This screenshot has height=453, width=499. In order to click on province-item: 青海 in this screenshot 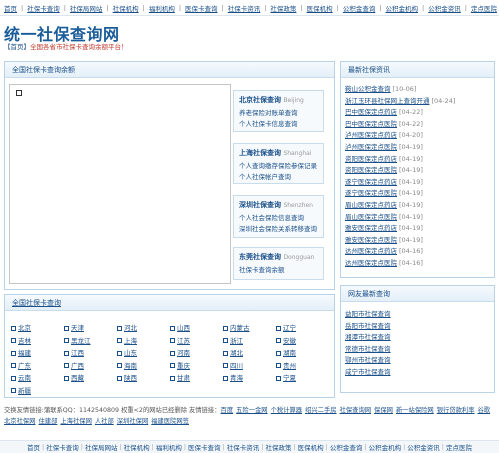, I will do `click(233, 377)`.